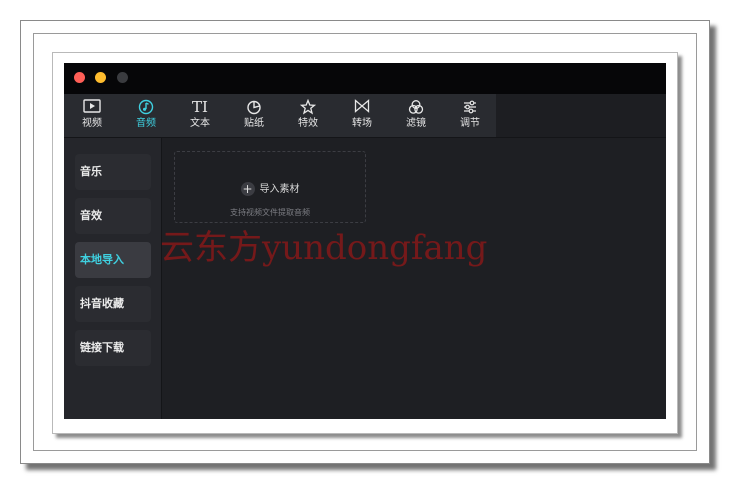 This screenshot has width=730, height=484. What do you see at coordinates (470, 123) in the screenshot?
I see `tab-adjust-label: 调节` at bounding box center [470, 123].